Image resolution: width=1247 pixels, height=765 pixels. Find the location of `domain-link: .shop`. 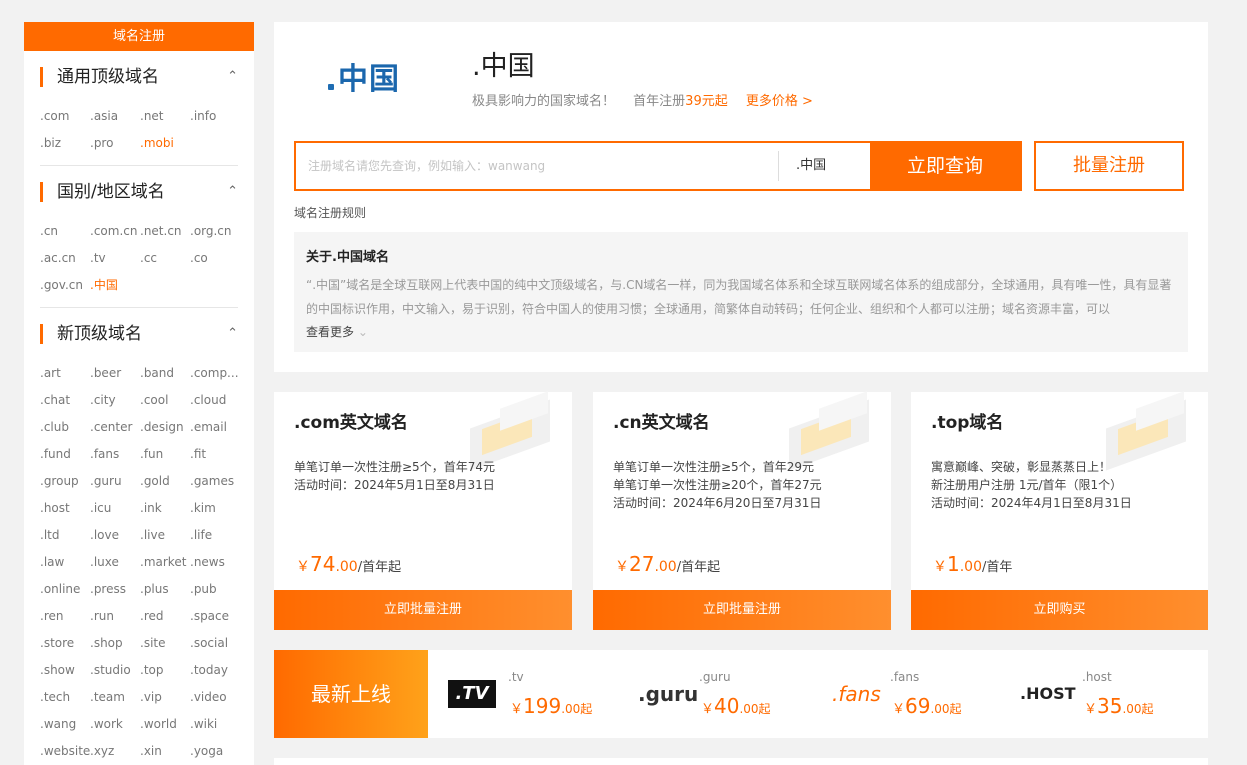

domain-link: .shop is located at coordinates (115, 643).